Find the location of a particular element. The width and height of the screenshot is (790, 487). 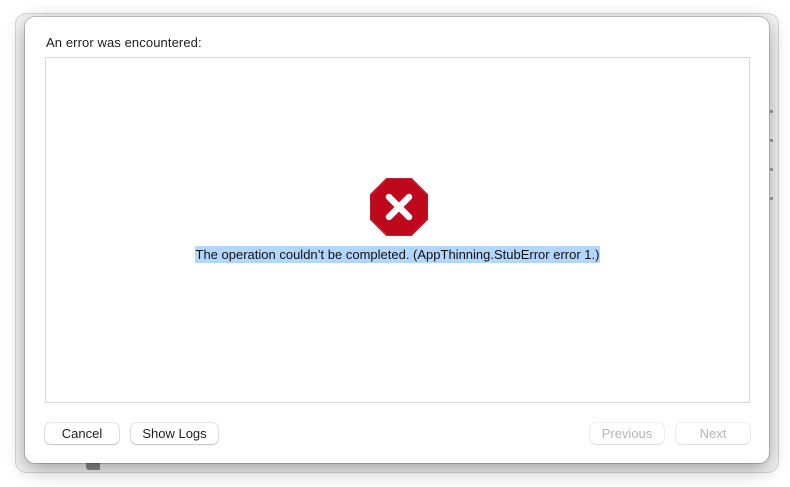

previous-button: Previous is located at coordinates (627, 433).